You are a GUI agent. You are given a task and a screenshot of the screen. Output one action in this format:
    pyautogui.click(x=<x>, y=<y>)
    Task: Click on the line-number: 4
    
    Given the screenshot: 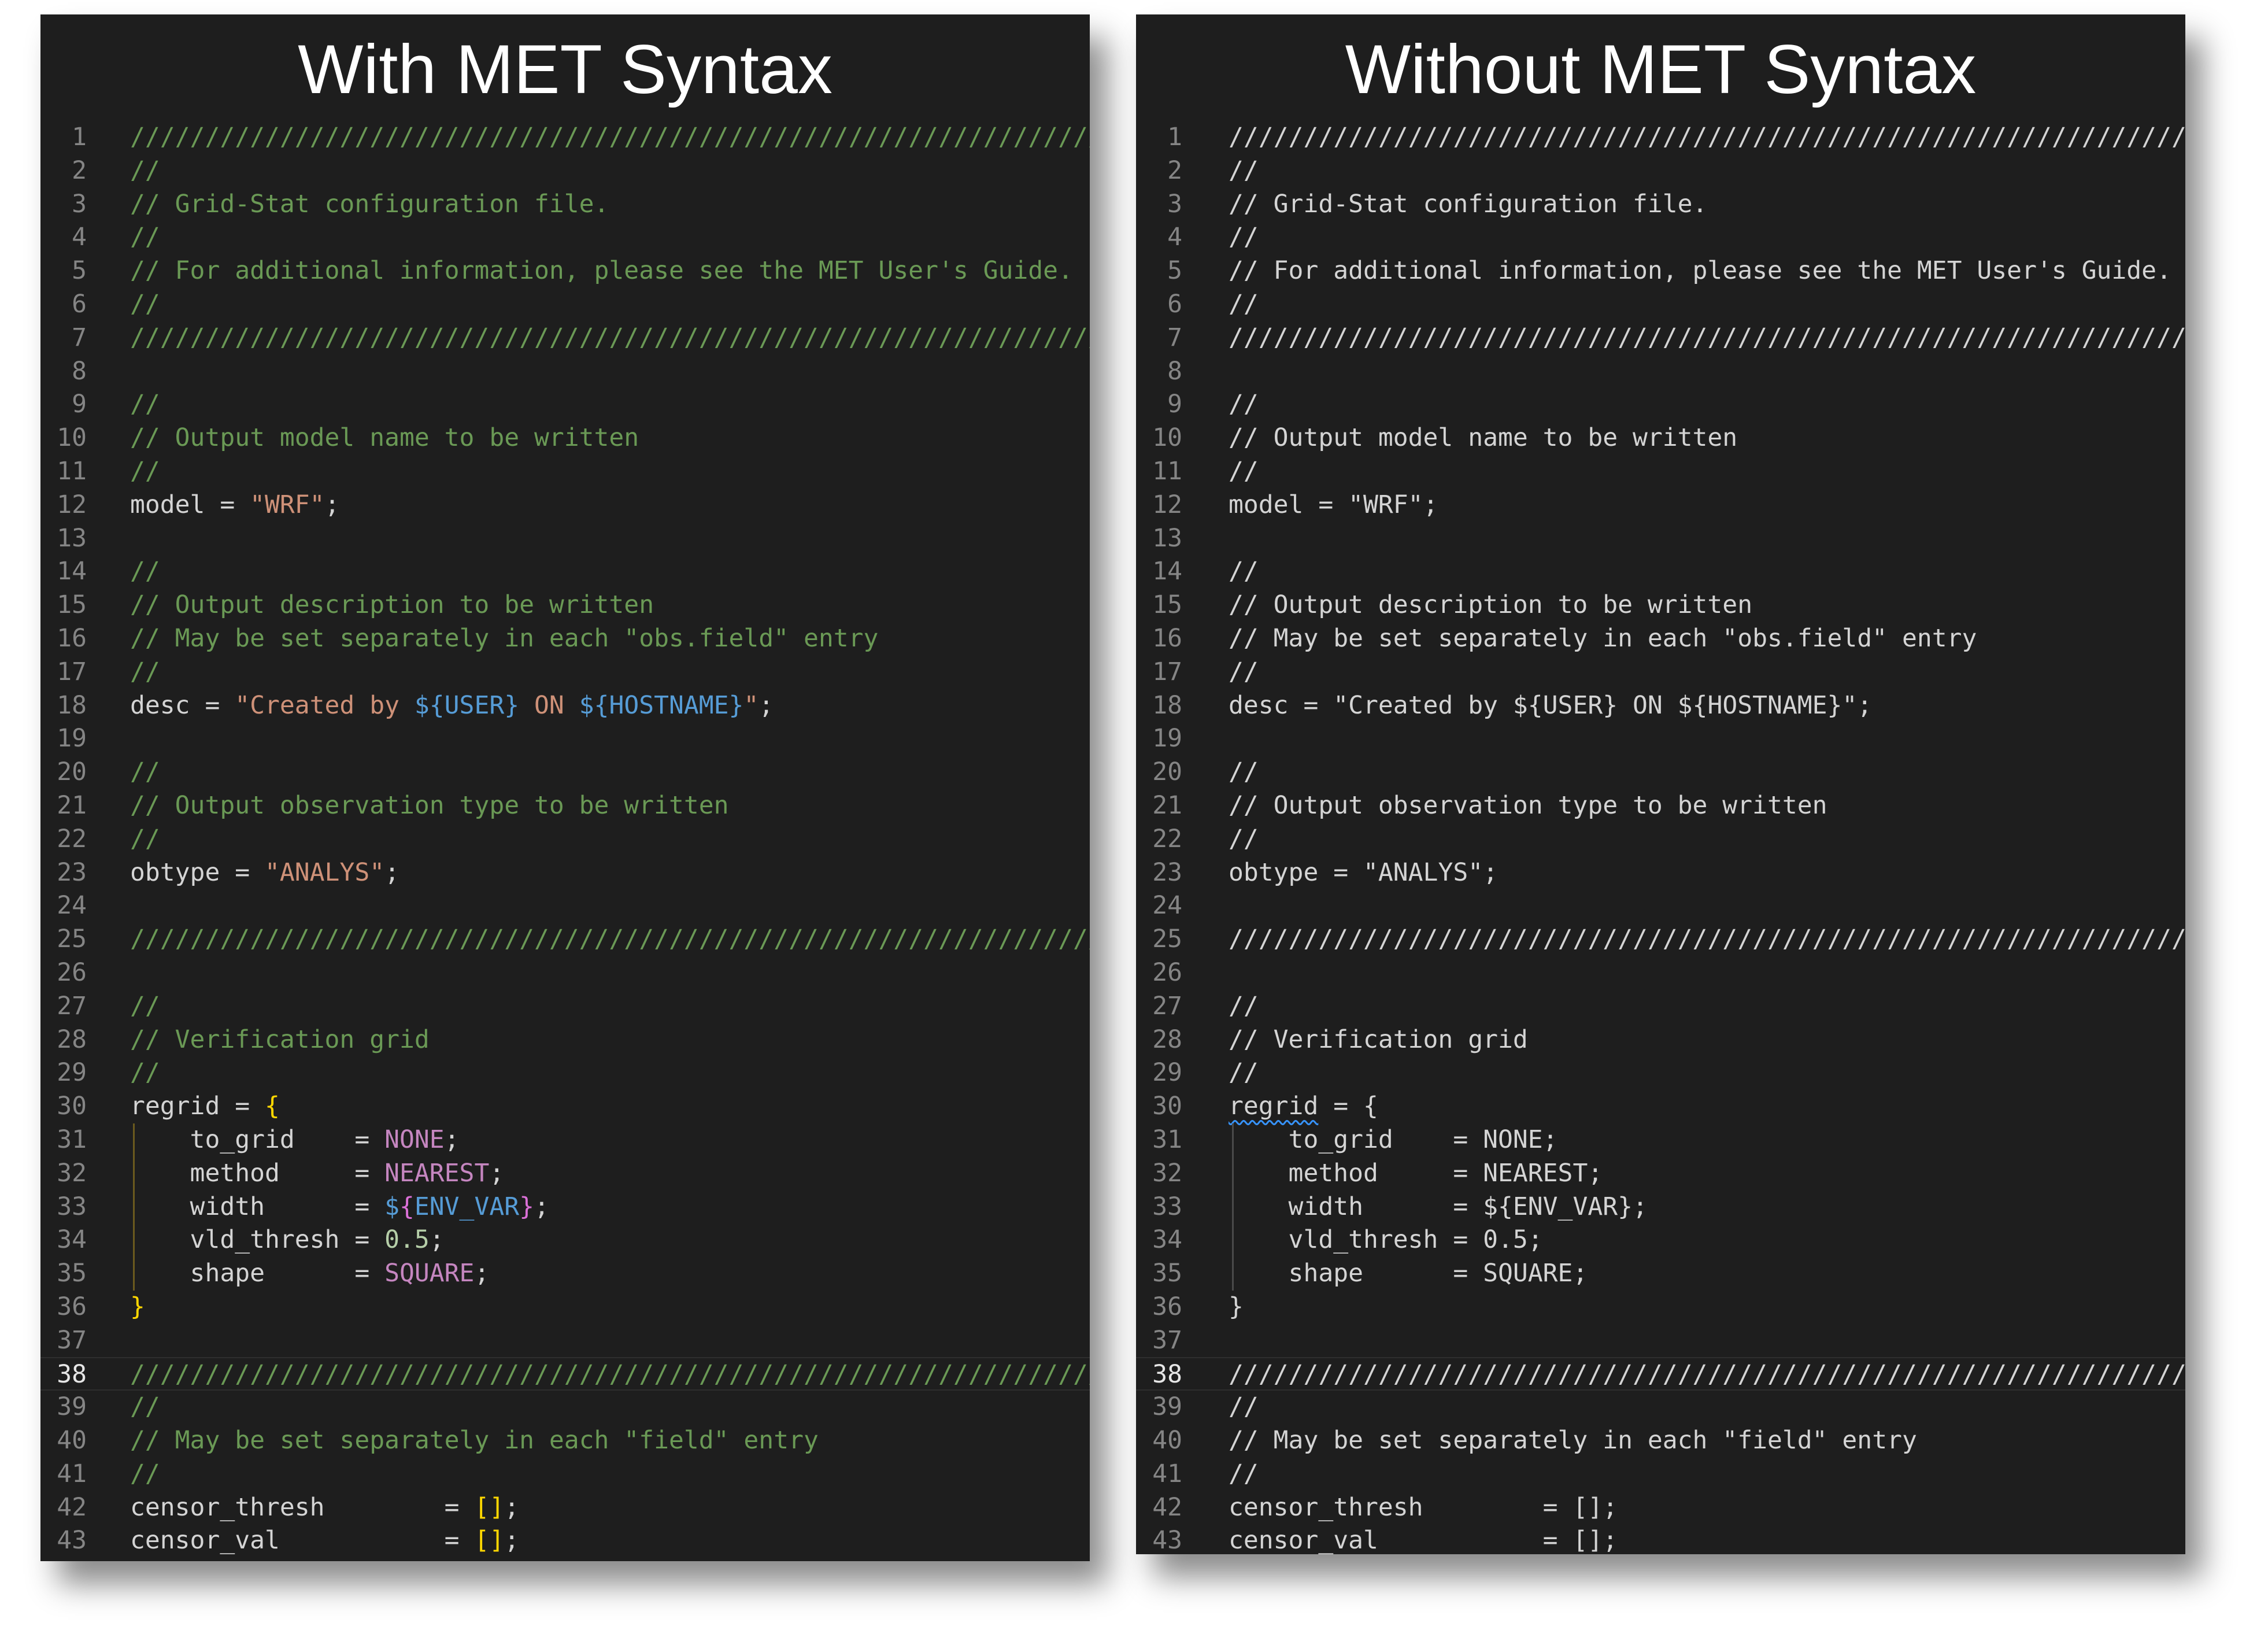 What is the action you would take?
    pyautogui.click(x=1174, y=238)
    